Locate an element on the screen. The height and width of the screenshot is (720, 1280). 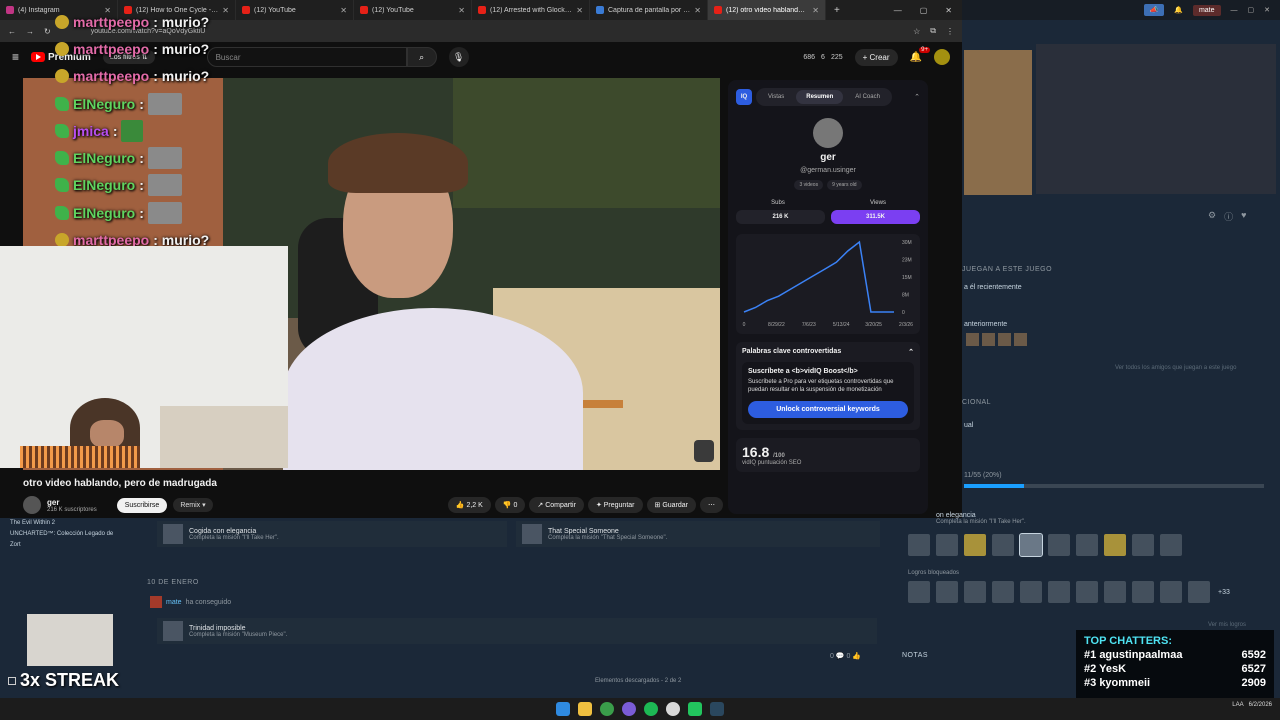
info-icon: ⓘ is located at coordinates (1228, 216).